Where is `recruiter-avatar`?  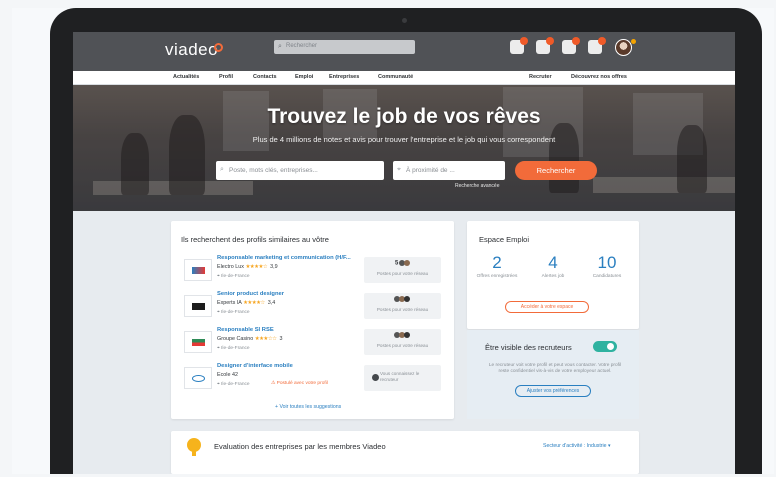 recruiter-avatar is located at coordinates (375, 377).